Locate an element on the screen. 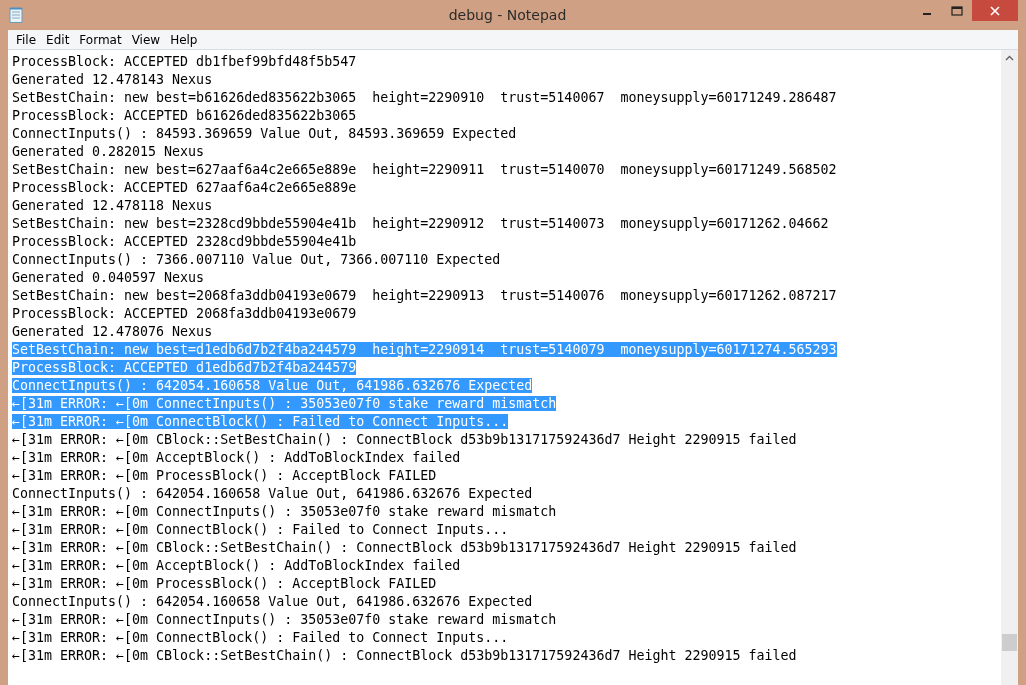 The width and height of the screenshot is (1026, 685). log-line: ProcessBlock: ACCEPTED 627aaf6a4c2e665e889e is located at coordinates (184, 187).